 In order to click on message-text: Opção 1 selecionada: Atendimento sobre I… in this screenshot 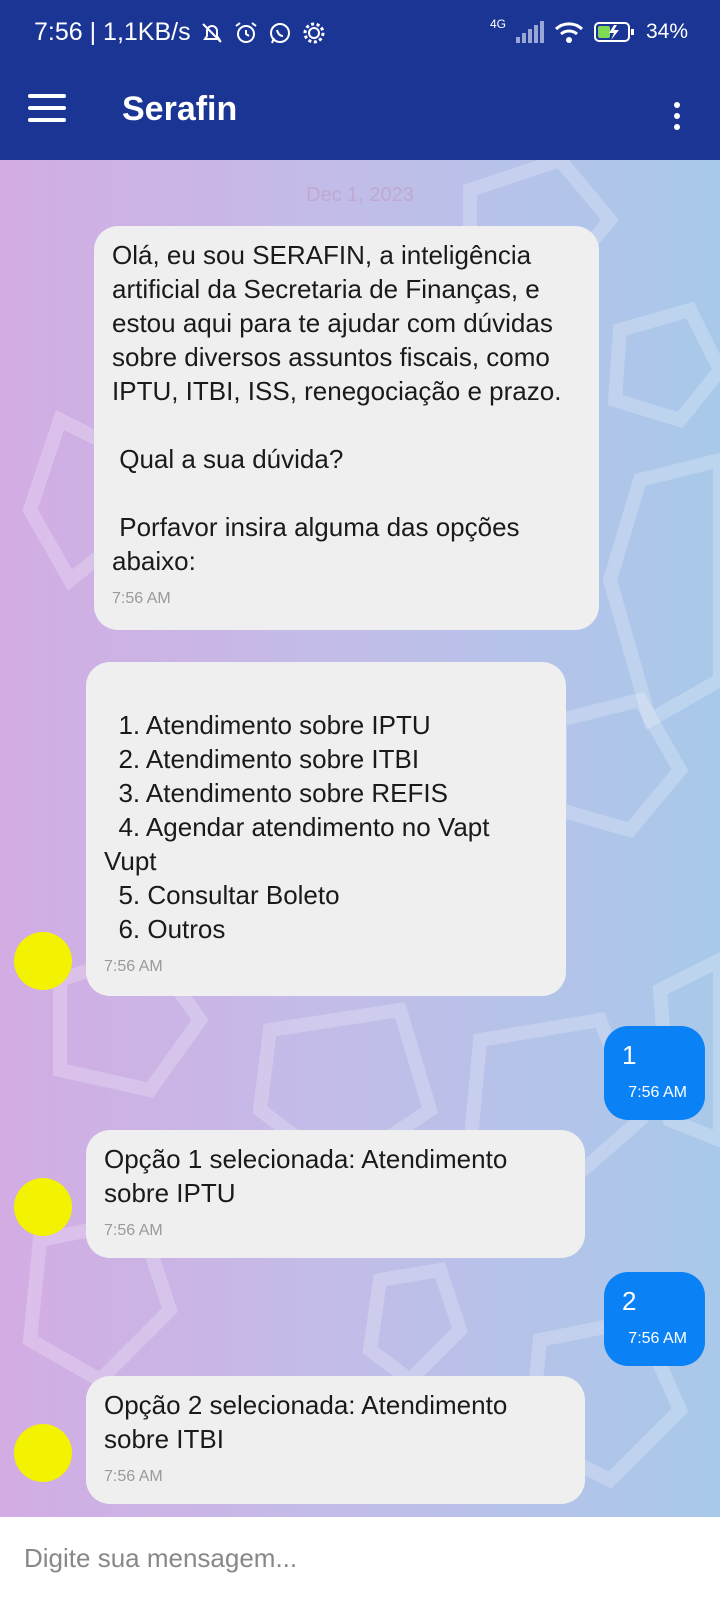, I will do `click(309, 1176)`.